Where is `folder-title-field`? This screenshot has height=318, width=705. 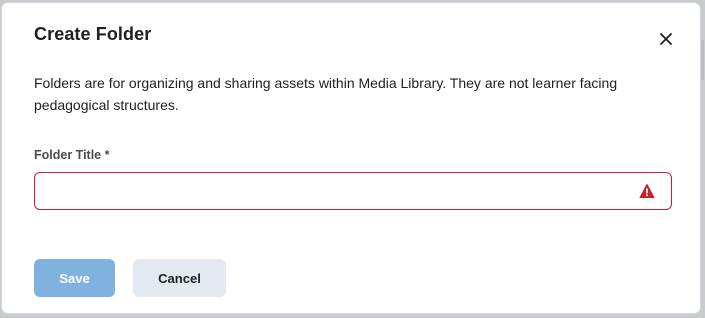 folder-title-field is located at coordinates (353, 191).